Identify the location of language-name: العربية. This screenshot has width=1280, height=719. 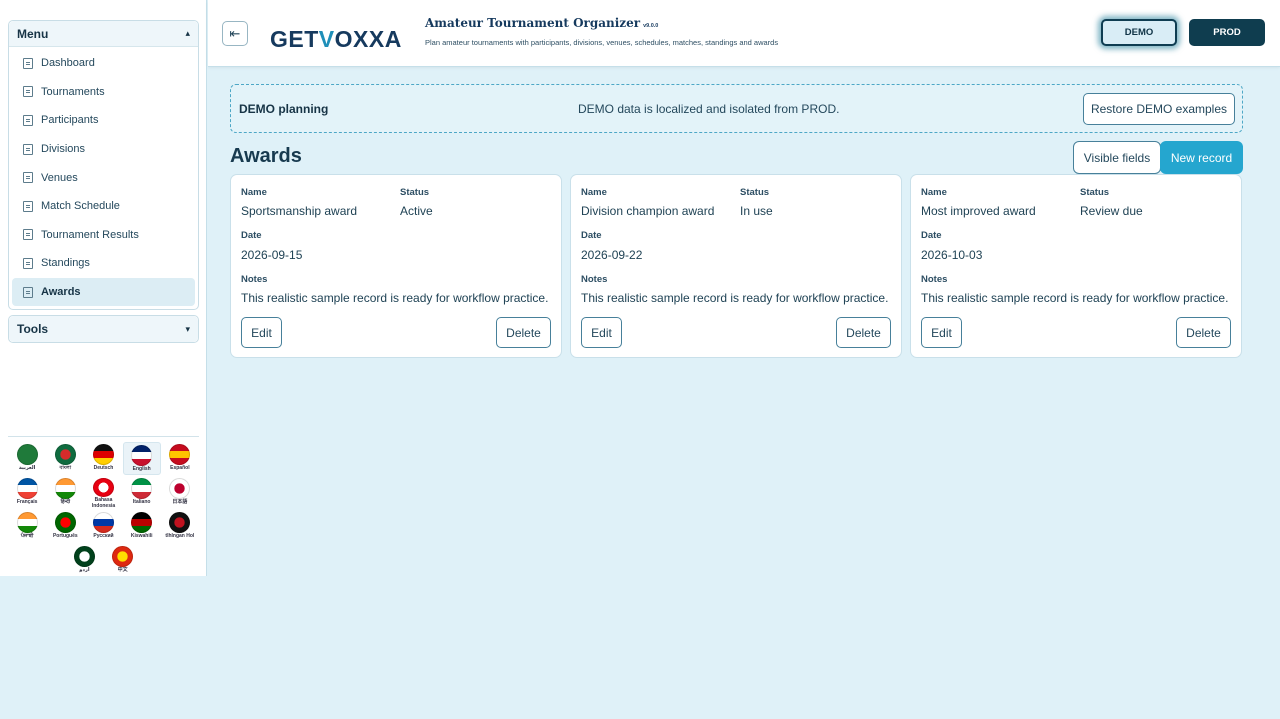
(27, 468).